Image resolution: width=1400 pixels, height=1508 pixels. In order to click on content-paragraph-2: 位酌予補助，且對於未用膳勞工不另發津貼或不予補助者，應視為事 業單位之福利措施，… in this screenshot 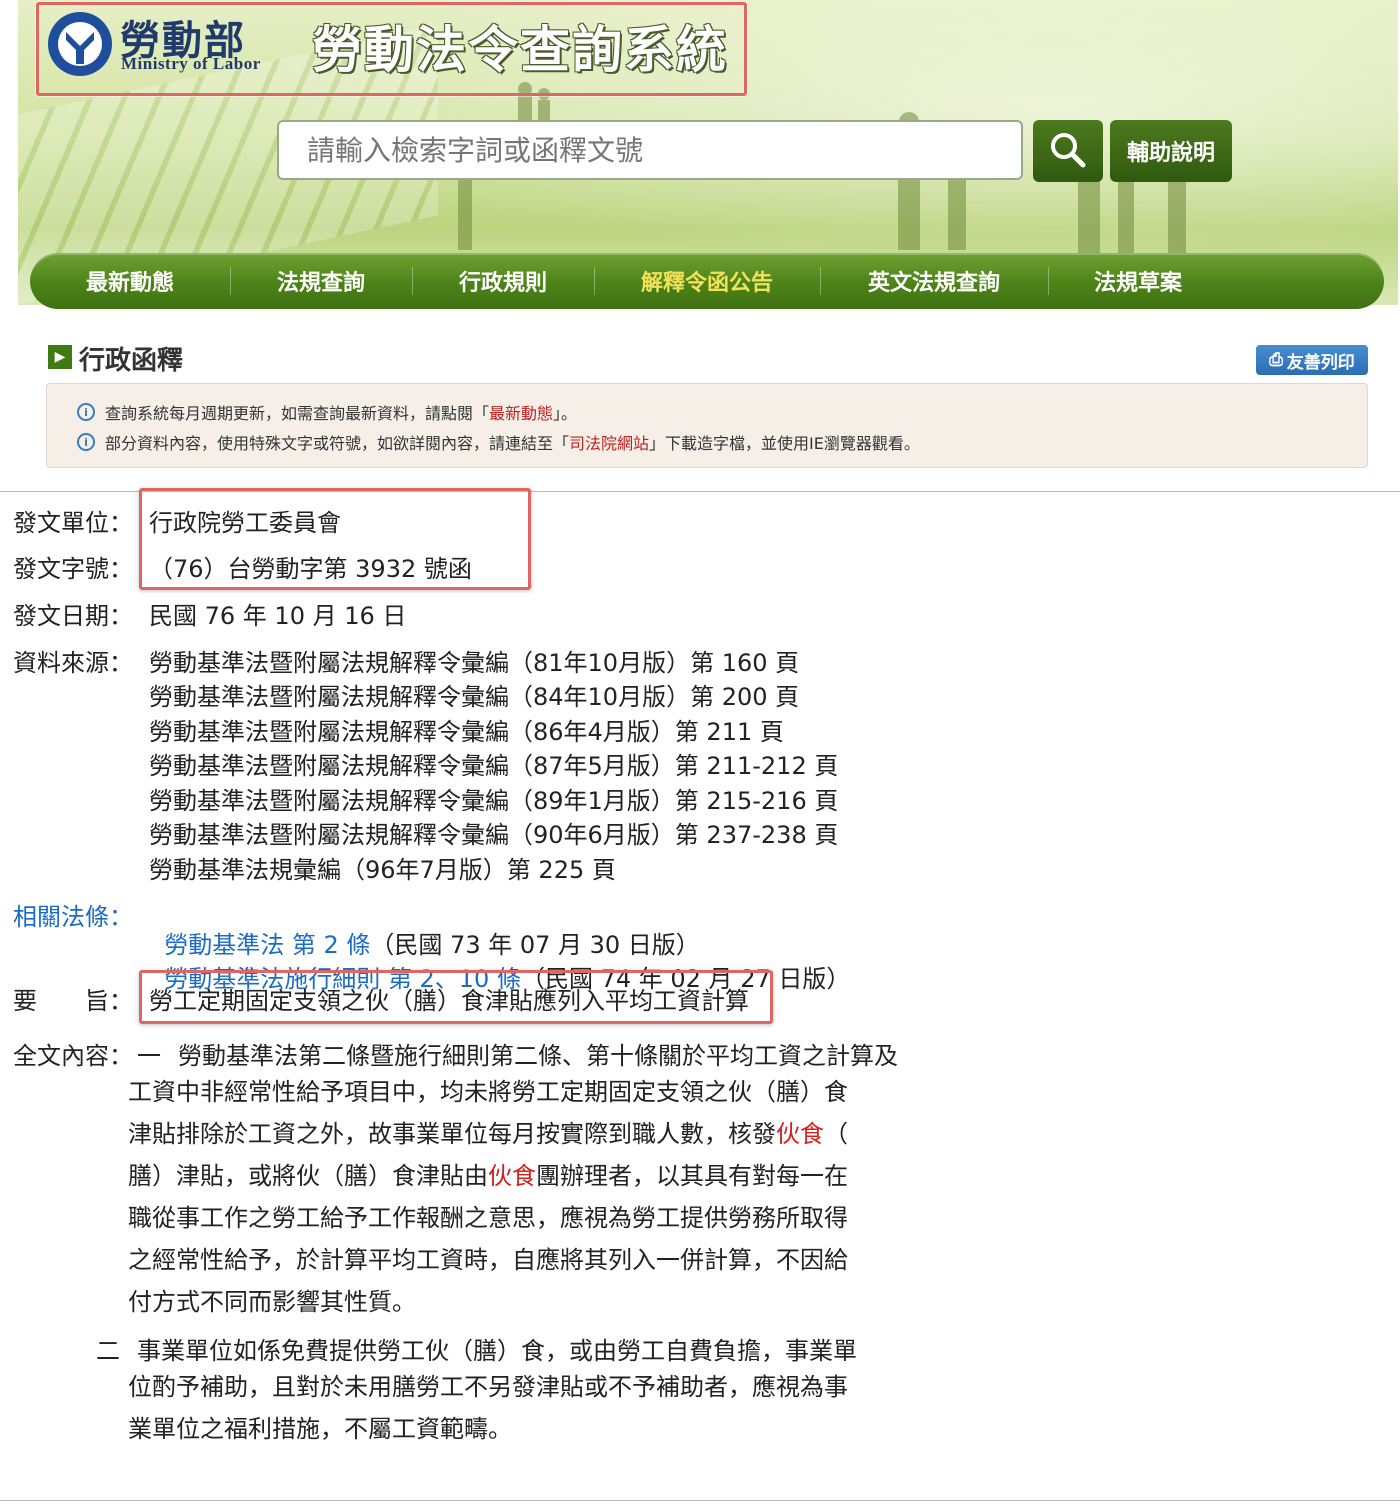, I will do `click(488, 1408)`.